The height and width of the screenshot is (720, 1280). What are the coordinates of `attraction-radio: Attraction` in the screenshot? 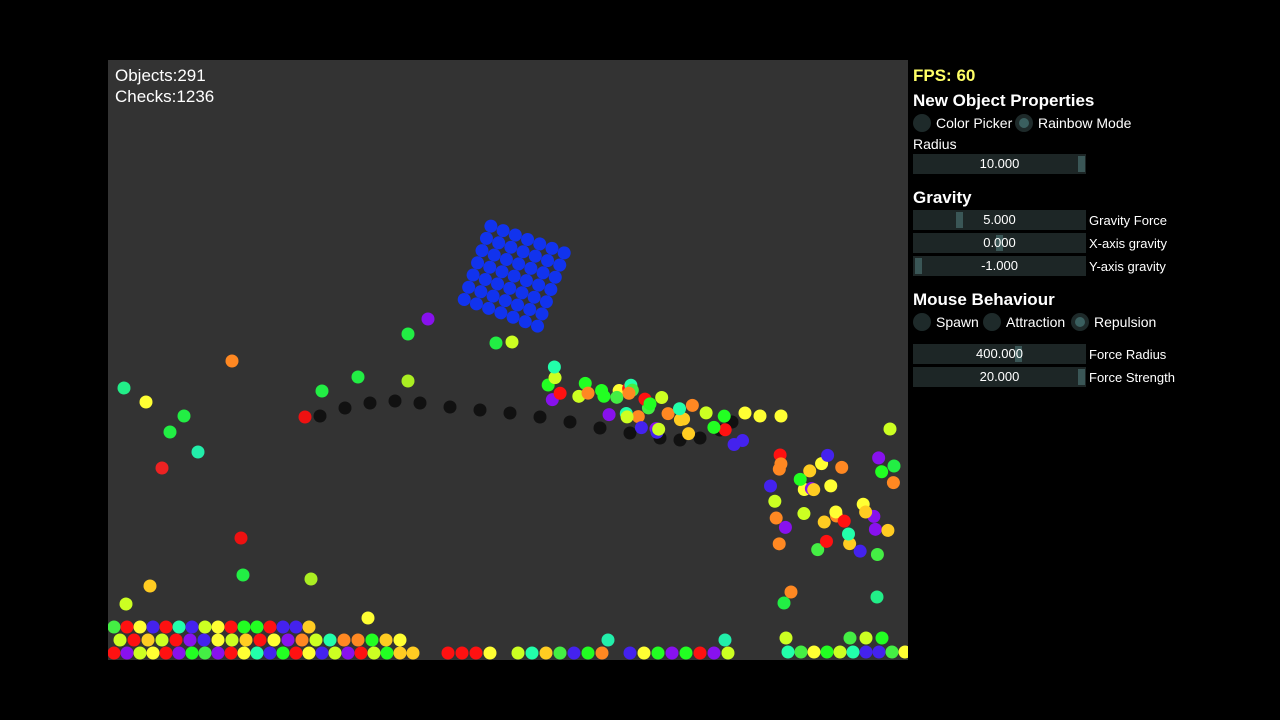 It's located at (1024, 322).